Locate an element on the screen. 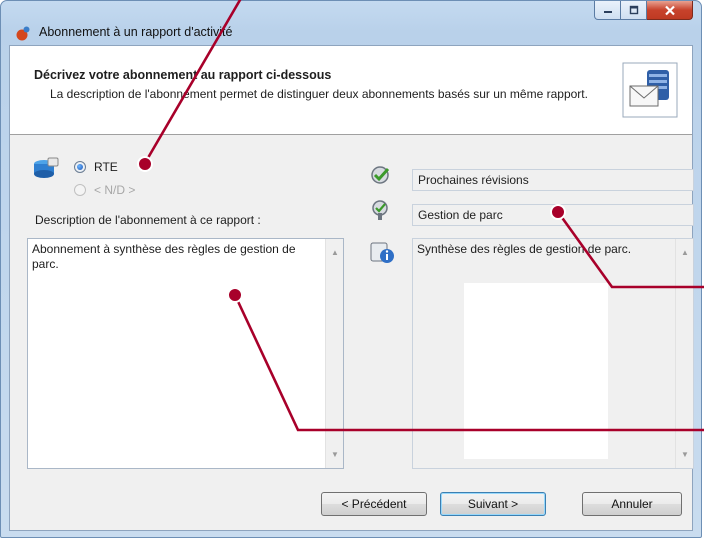  window-title: Abonnement à un rapport d'activité is located at coordinates (136, 32).